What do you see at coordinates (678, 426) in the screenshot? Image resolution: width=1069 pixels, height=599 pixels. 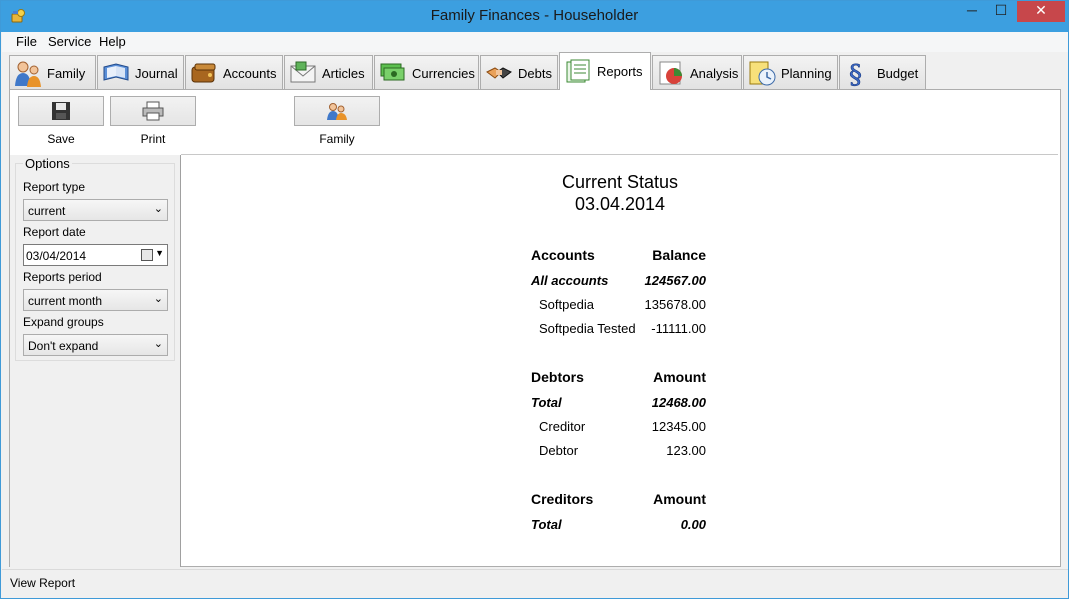 I see `debtor-value: 12345.00` at bounding box center [678, 426].